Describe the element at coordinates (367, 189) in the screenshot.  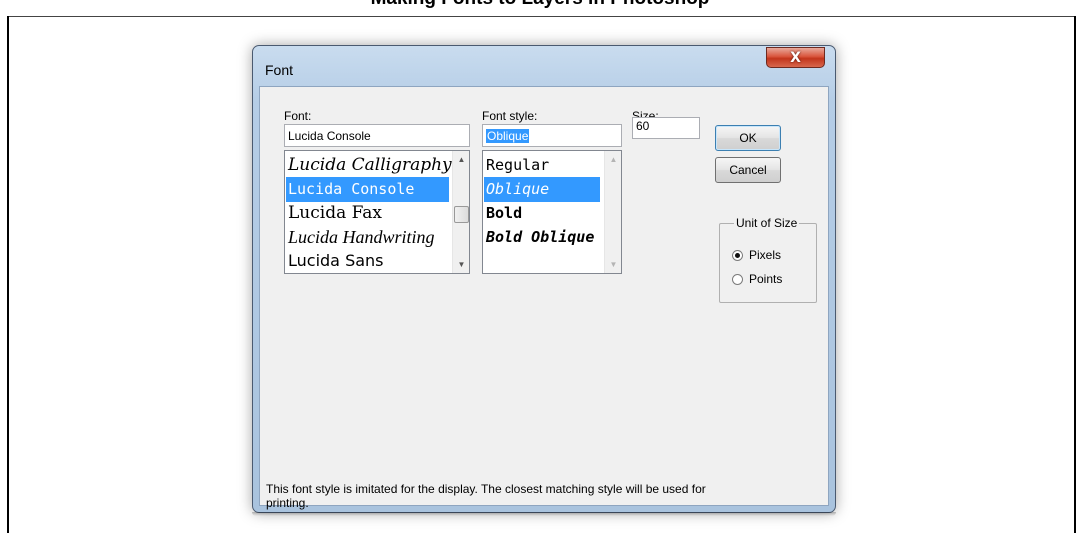
I see `font-list-item-console: Lucida Console` at that location.